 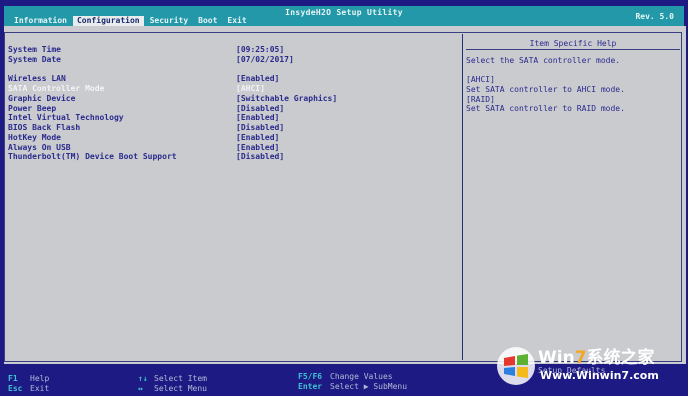 I want to click on watermark-brand-suffix: 系统之家, so click(x=620, y=358).